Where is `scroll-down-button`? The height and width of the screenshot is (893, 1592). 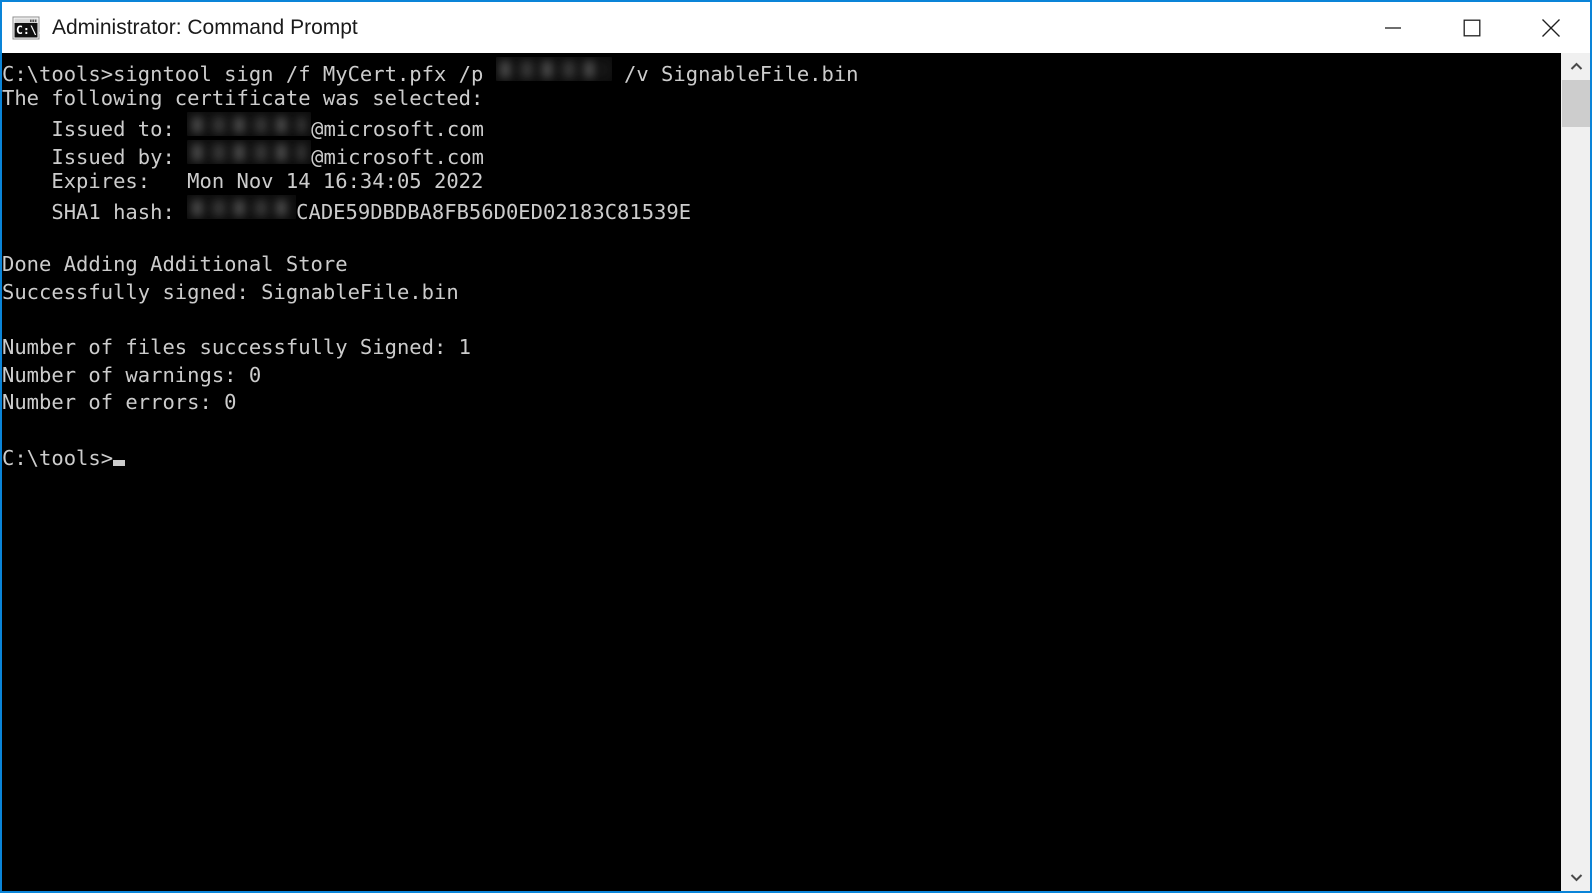
scroll-down-button is located at coordinates (1576, 877).